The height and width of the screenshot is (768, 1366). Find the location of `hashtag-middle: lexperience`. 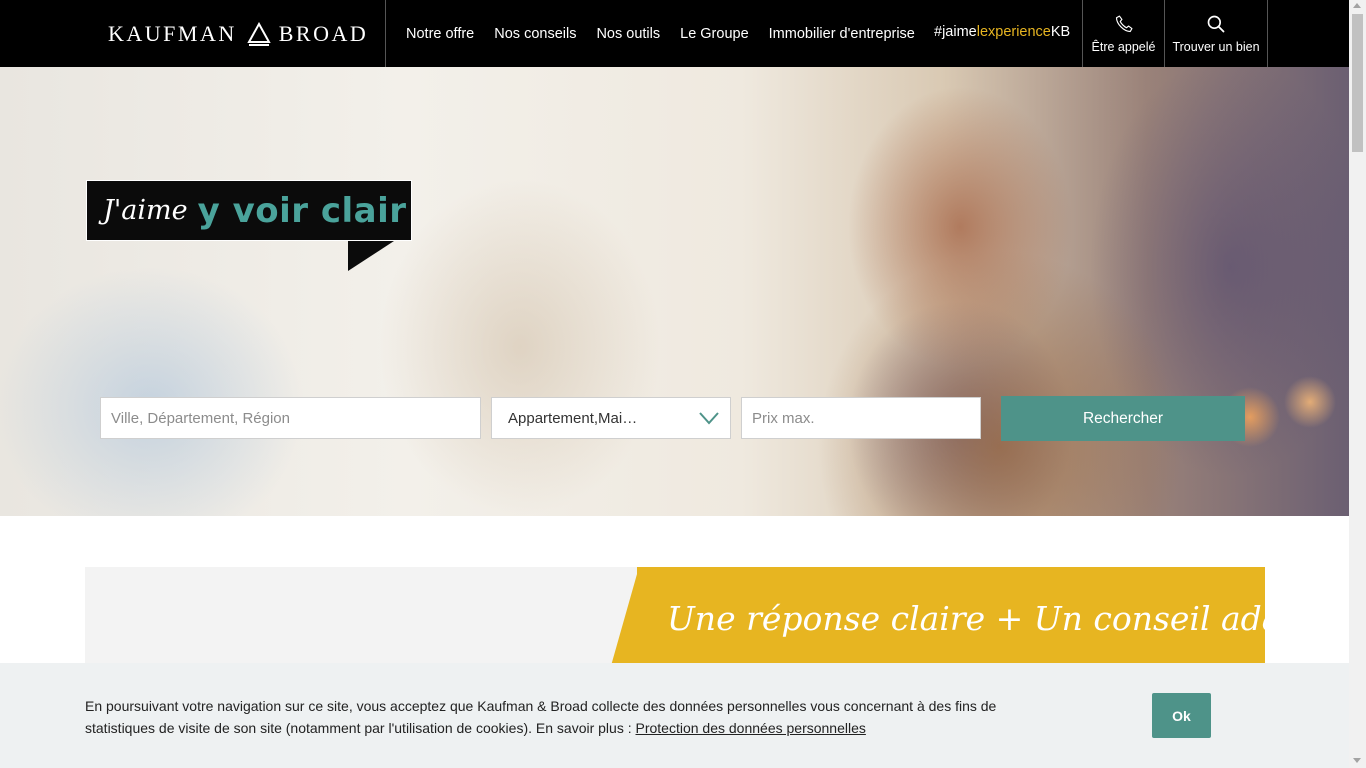

hashtag-middle: lexperience is located at coordinates (1013, 32).